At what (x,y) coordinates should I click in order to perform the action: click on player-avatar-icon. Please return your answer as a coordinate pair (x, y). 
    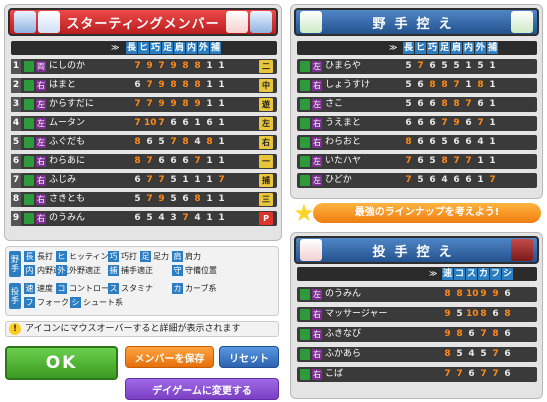
    Looking at the image, I should click on (311, 250).